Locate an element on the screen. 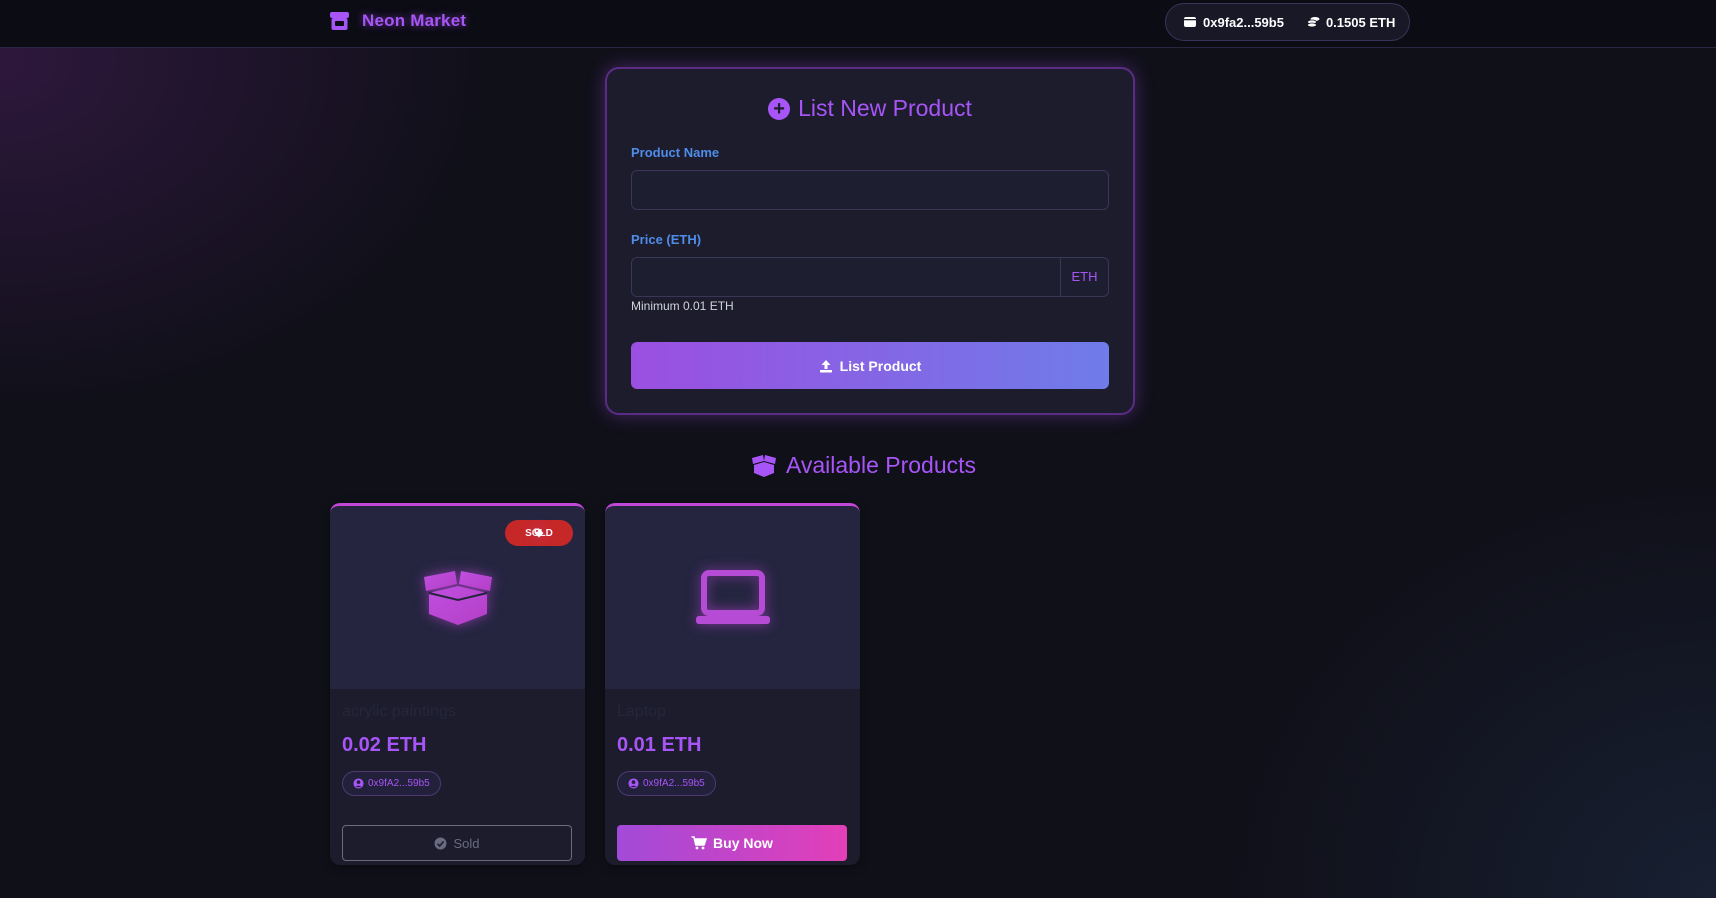 Image resolution: width=1716 pixels, height=898 pixels. sold-badge: SOLD is located at coordinates (539, 533).